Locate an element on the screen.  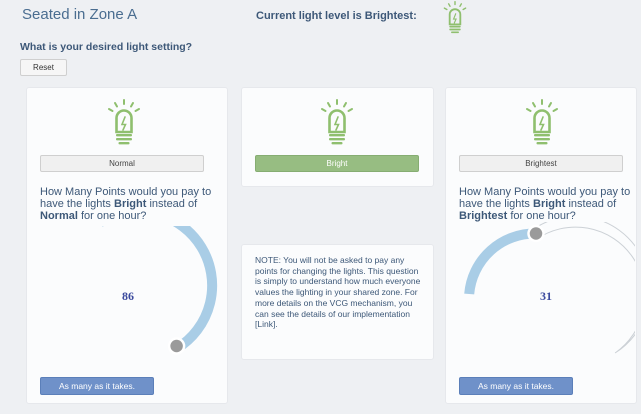
as-many-as-it-takes-button-normal: As many as it takes. is located at coordinates (97, 386).